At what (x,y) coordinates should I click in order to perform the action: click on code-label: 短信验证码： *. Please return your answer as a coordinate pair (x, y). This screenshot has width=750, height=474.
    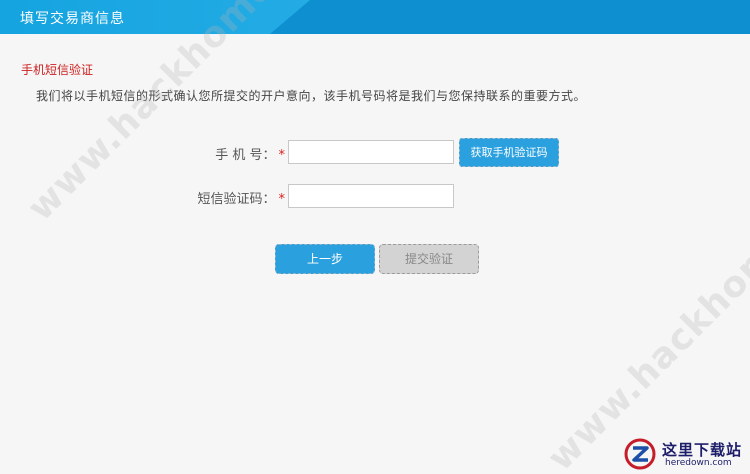
    Looking at the image, I should click on (241, 197).